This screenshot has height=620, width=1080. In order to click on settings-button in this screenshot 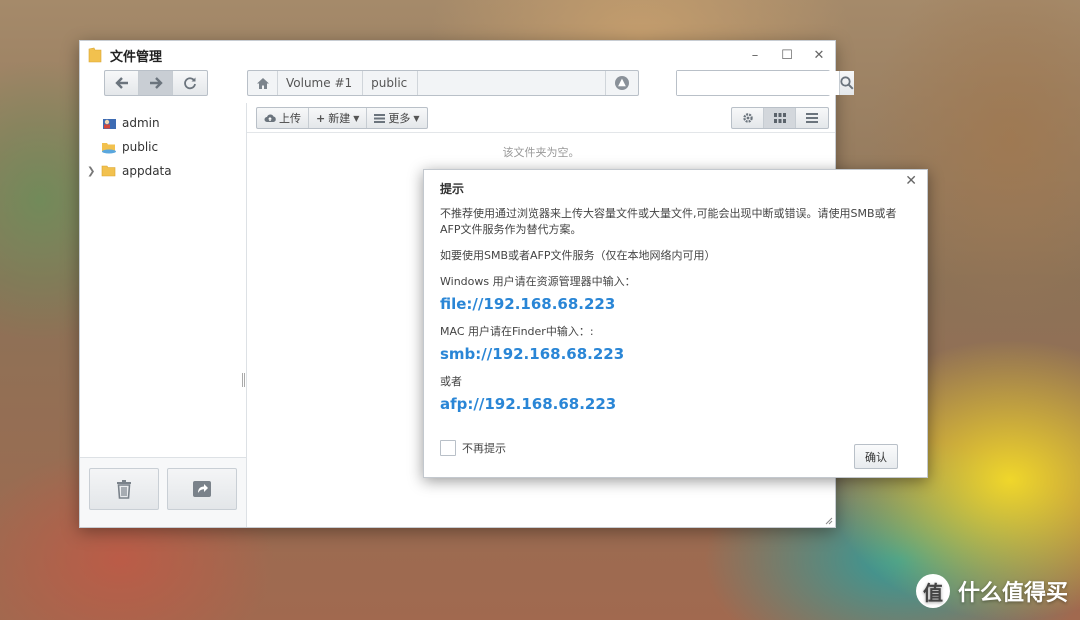, I will do `click(748, 118)`.